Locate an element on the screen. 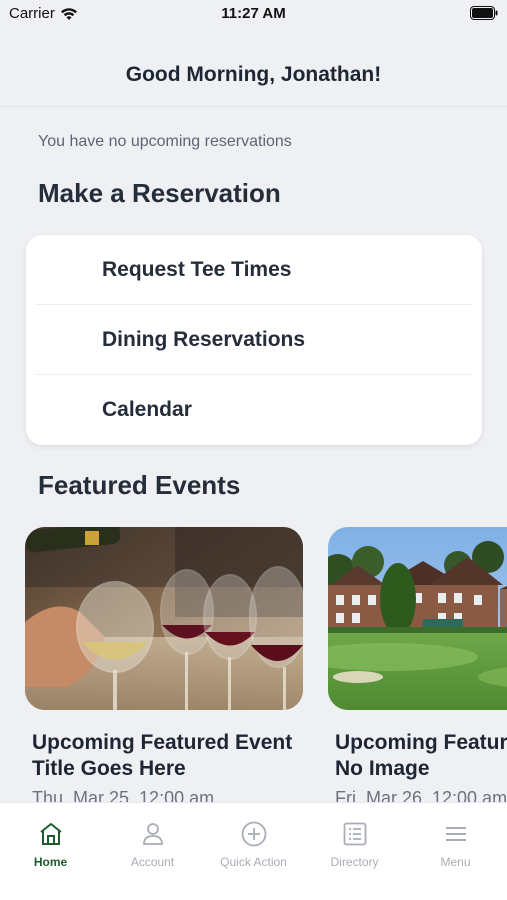 Image resolution: width=507 pixels, height=900 pixels. calendar-button: Calendar is located at coordinates (254, 410).